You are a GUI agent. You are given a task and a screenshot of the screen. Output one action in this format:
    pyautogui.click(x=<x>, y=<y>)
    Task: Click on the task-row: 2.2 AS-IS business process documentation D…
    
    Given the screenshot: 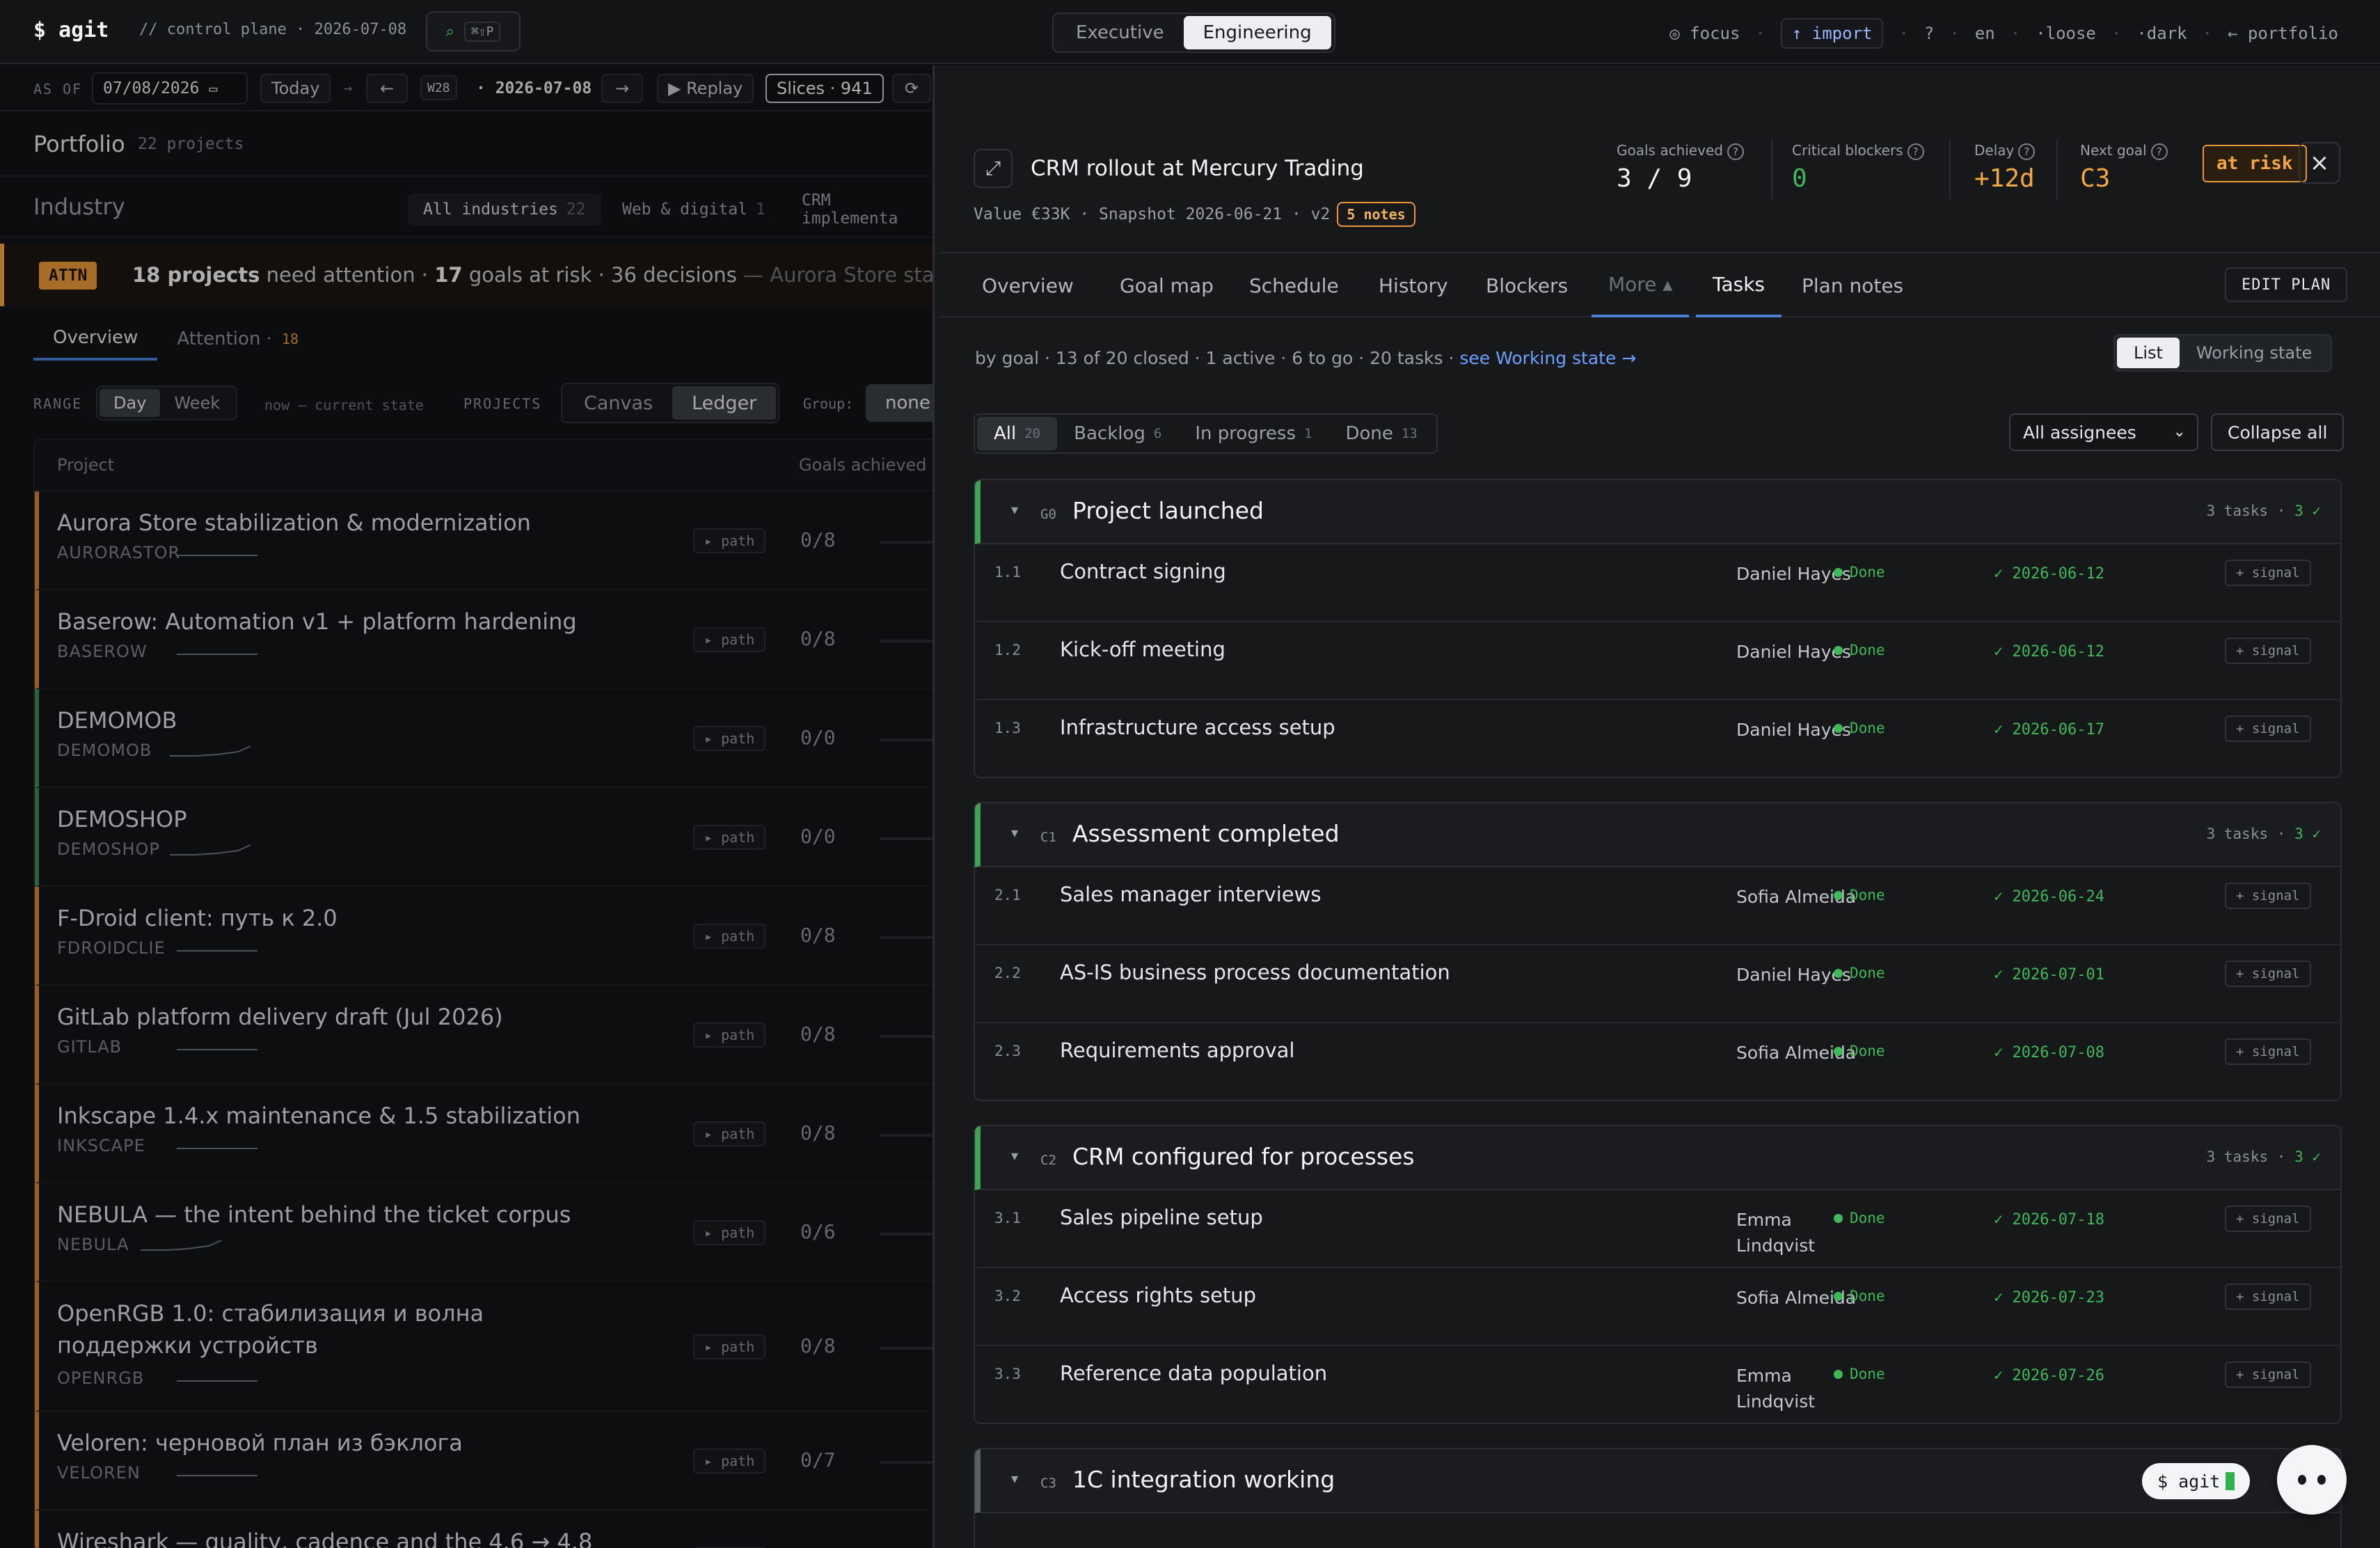 What is the action you would take?
    pyautogui.click(x=1657, y=984)
    